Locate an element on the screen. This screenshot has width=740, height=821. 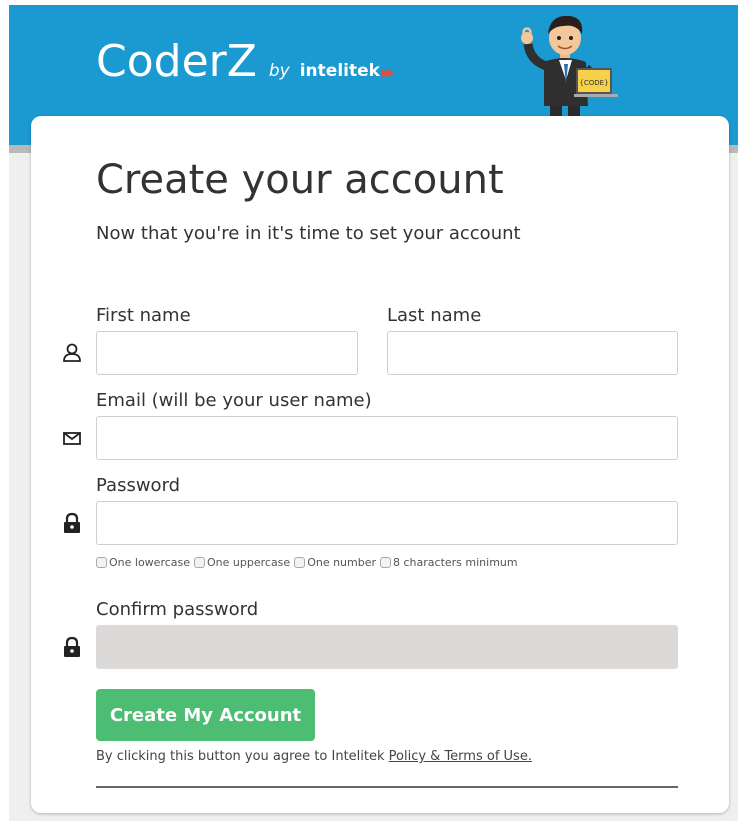
password-label: Password is located at coordinates (138, 485).